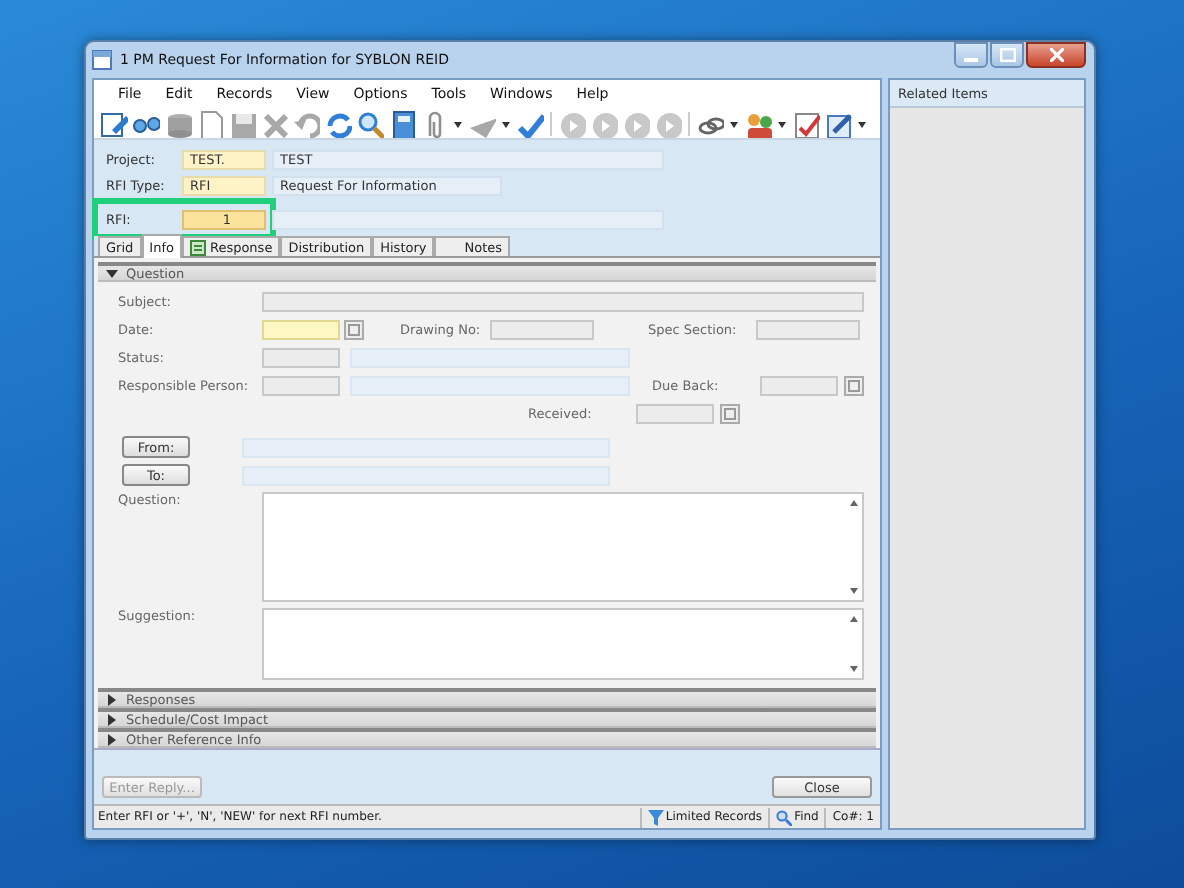  What do you see at coordinates (655, 817) in the screenshot?
I see `filter-icon` at bounding box center [655, 817].